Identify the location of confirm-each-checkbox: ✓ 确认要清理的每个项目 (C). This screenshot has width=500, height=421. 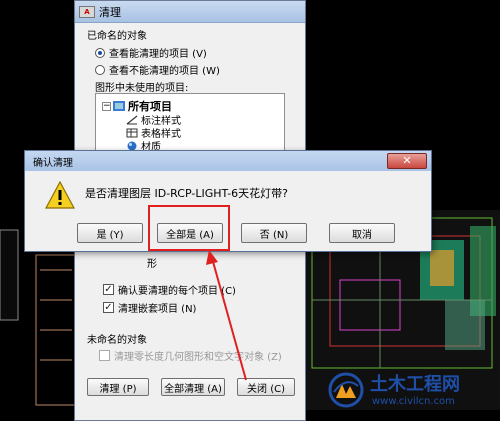
(169, 289).